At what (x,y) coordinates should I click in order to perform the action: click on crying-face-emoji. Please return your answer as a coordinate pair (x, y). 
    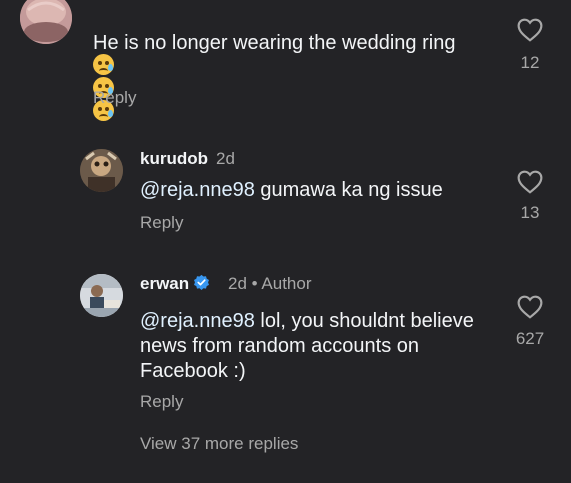
    Looking at the image, I should click on (103, 64).